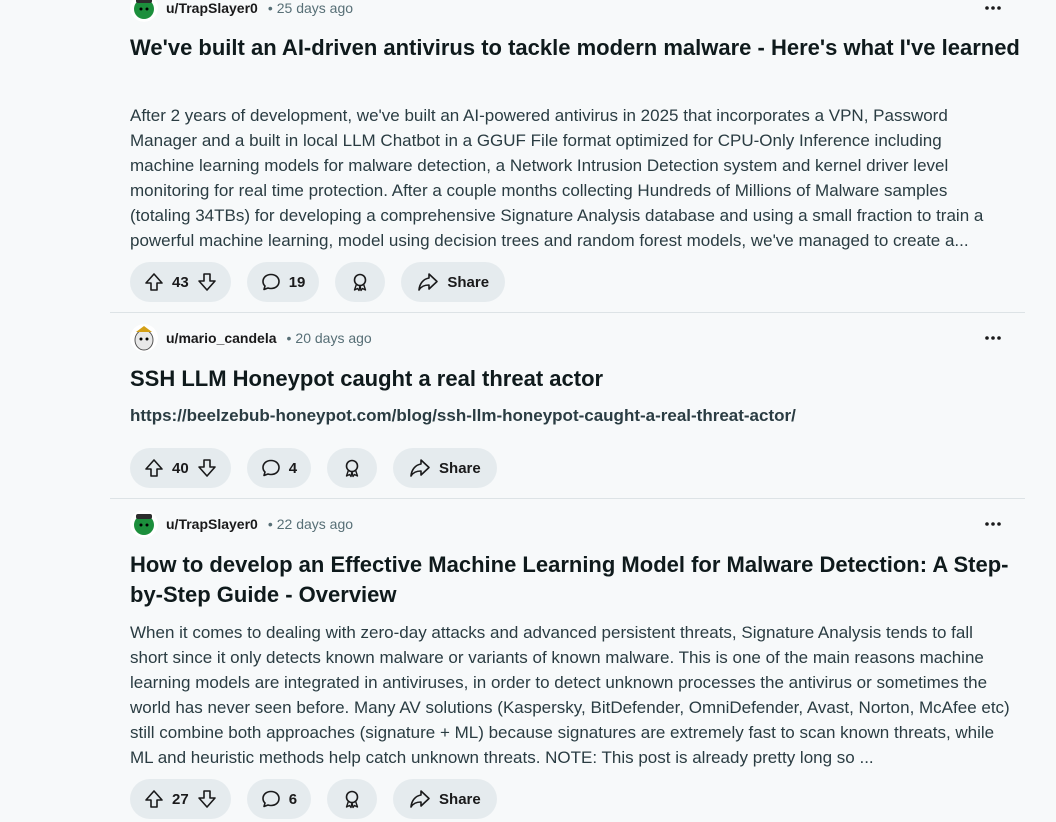 This screenshot has width=1056, height=822. I want to click on comment-count: 6, so click(293, 799).